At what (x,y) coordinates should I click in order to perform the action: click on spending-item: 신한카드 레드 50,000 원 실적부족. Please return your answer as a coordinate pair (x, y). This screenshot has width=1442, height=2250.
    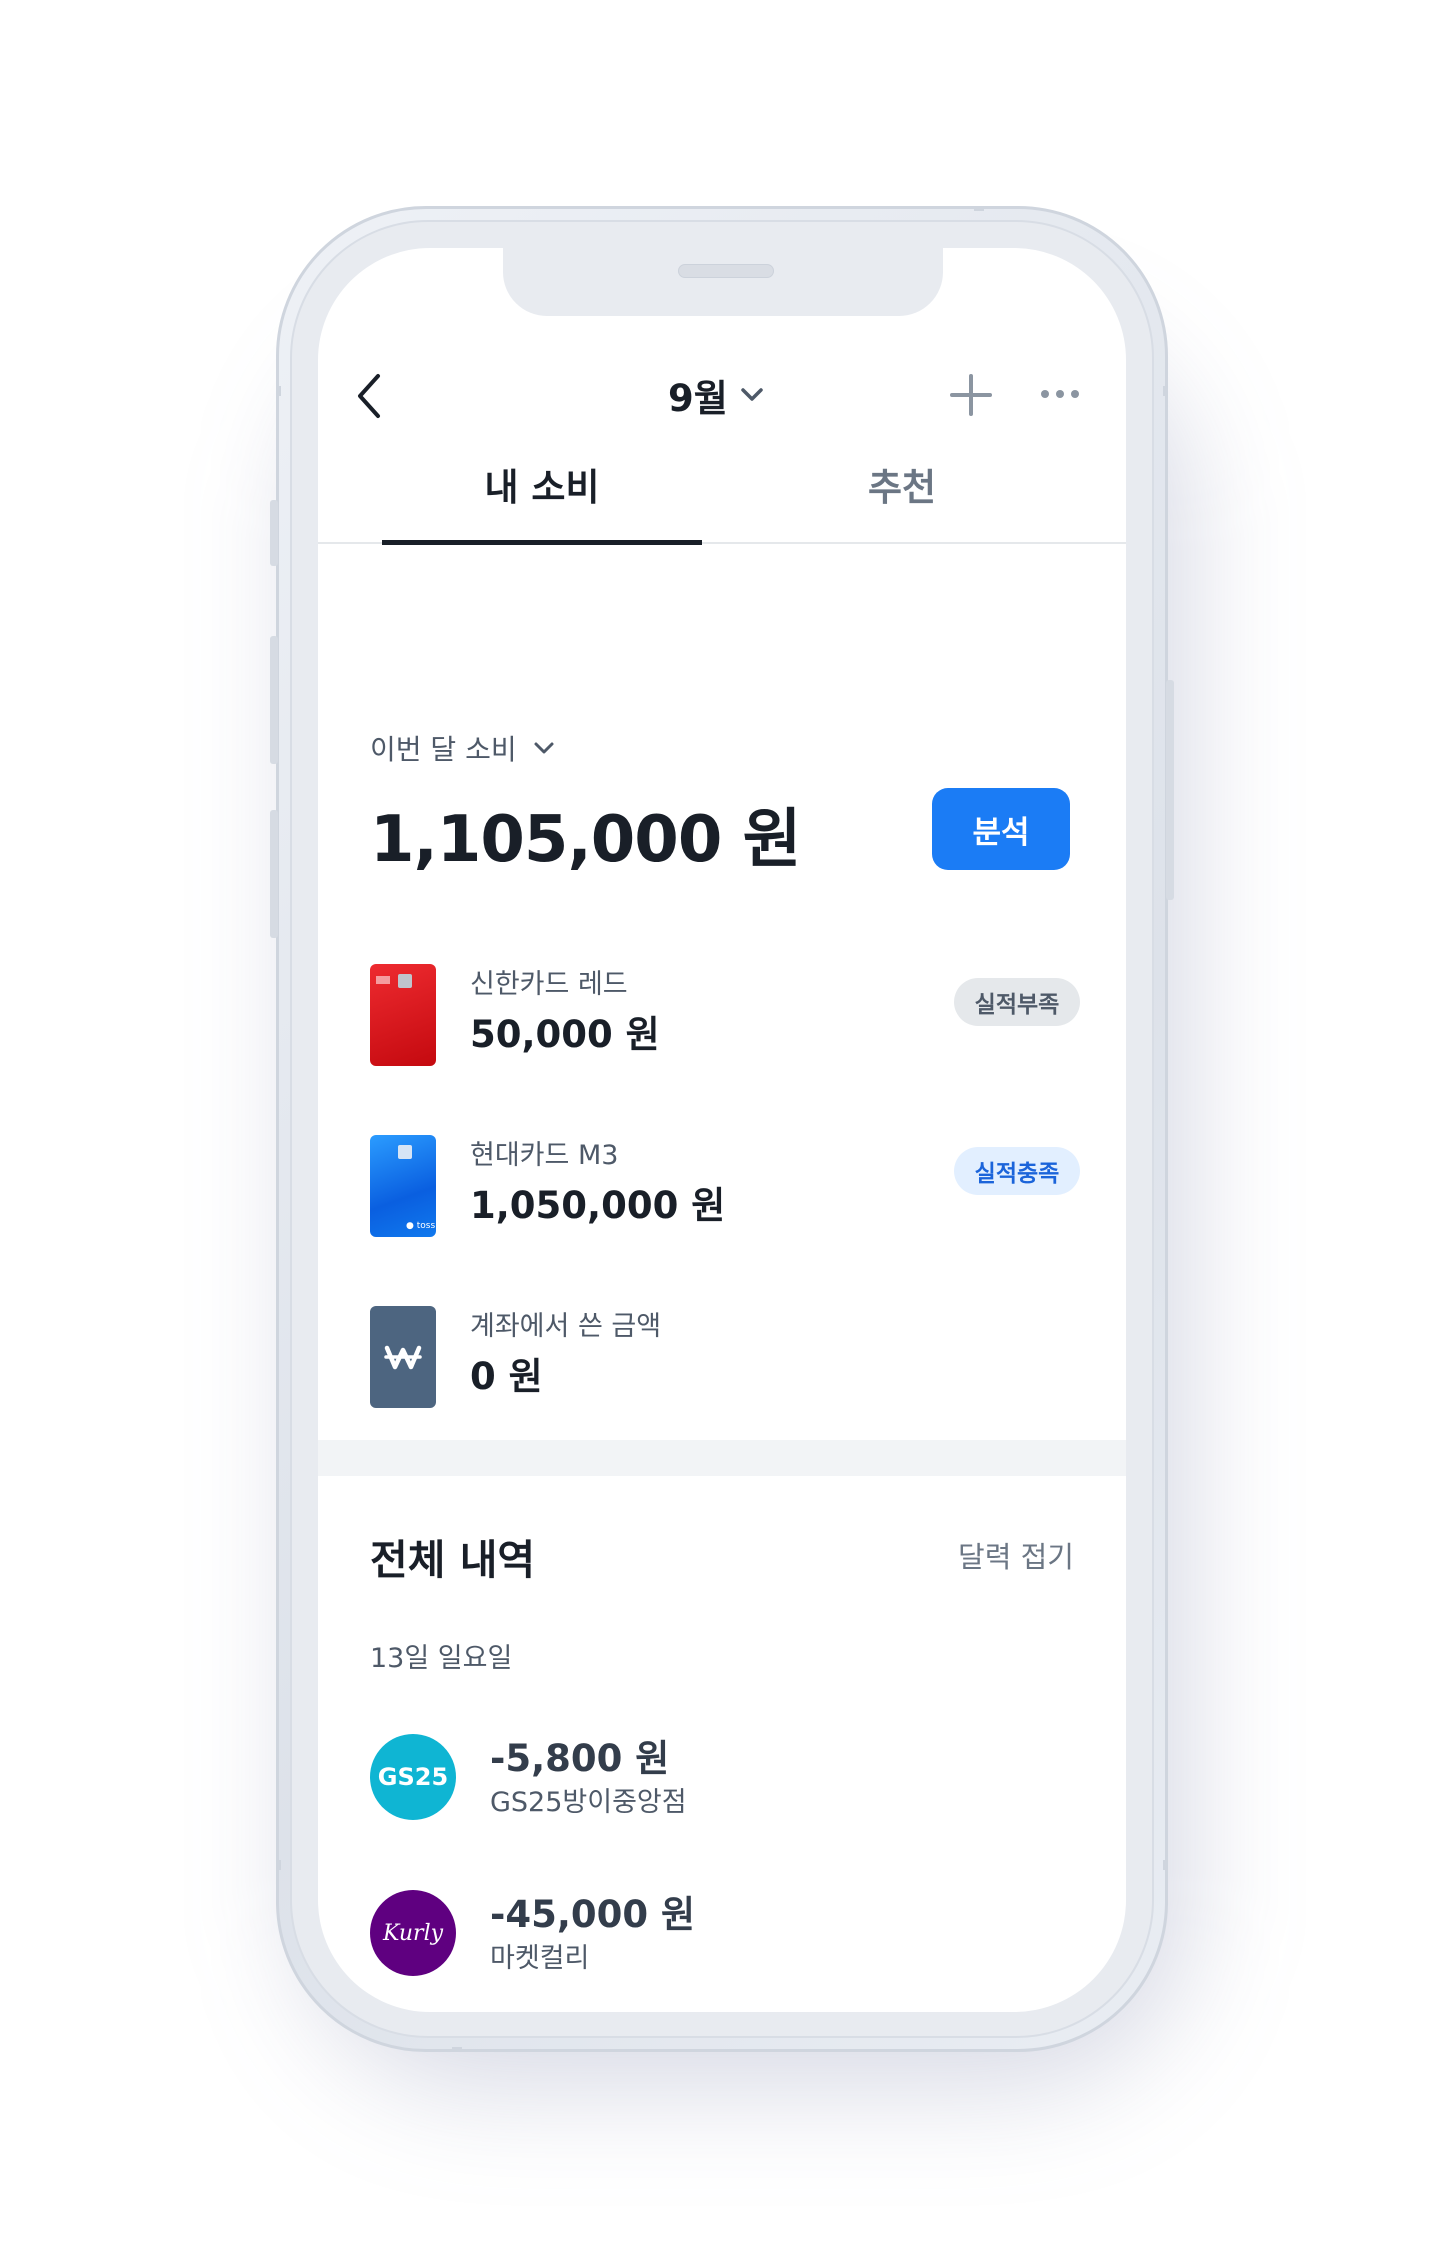
    Looking at the image, I should click on (725, 1015).